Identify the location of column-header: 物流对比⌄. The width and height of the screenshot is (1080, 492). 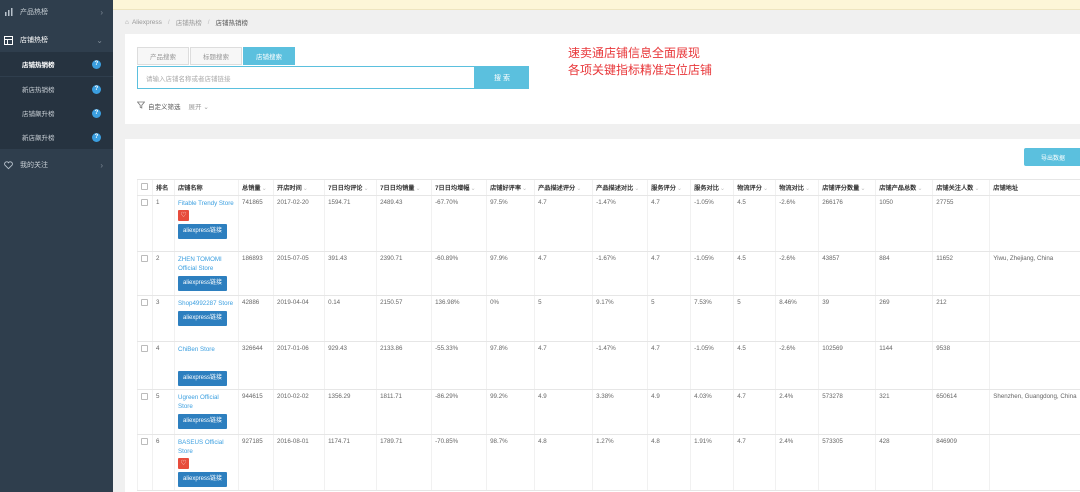
(797, 187).